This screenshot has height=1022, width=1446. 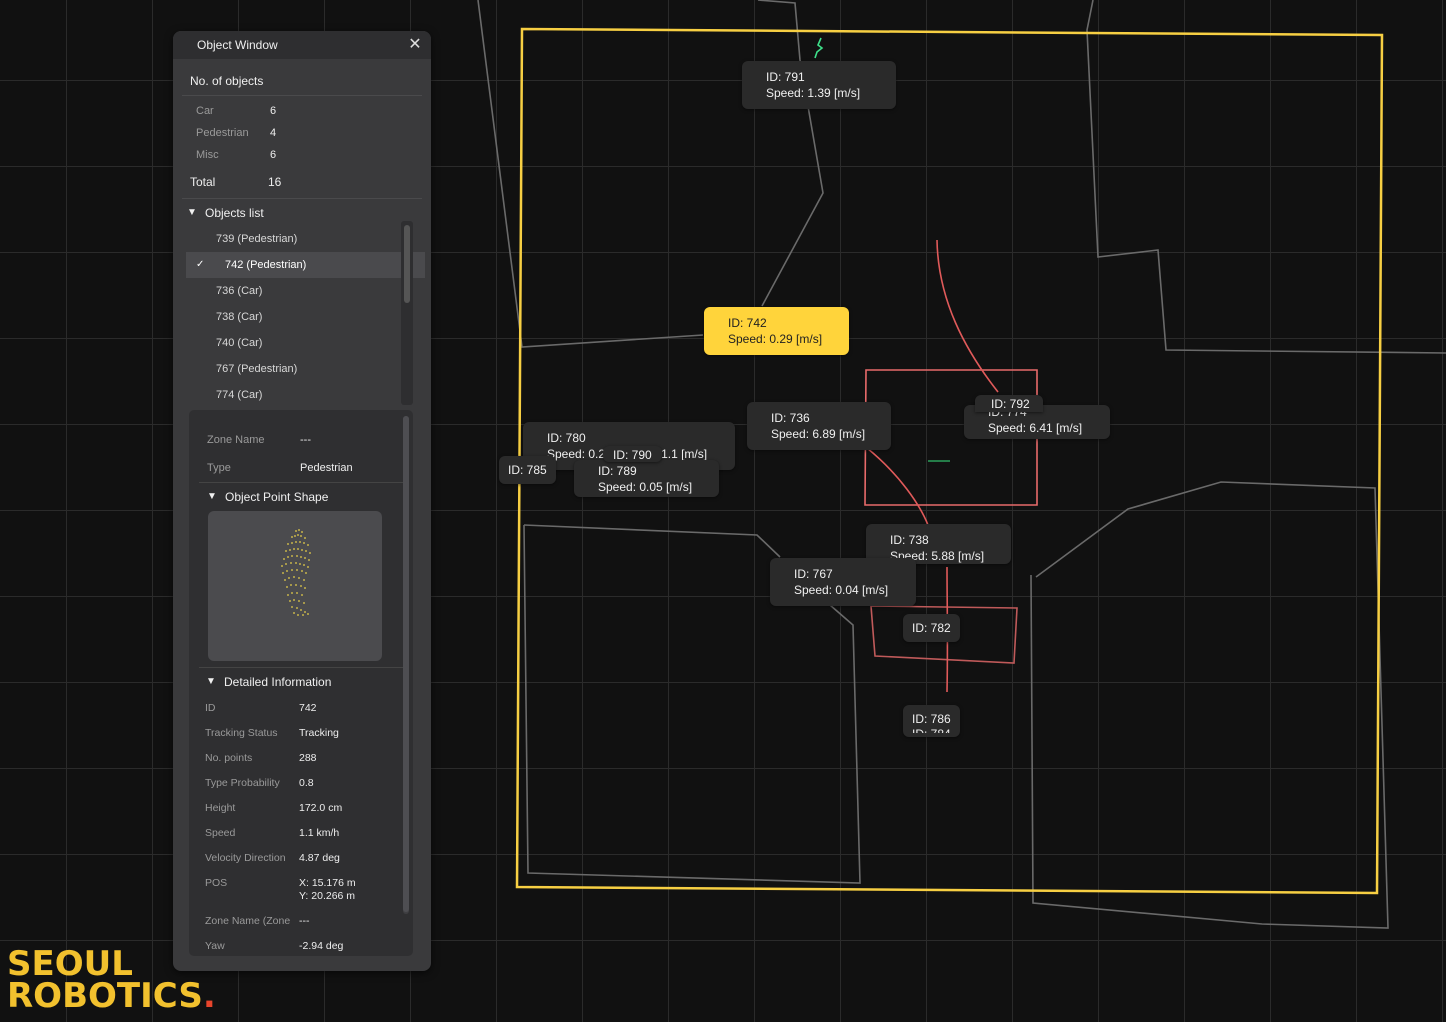 I want to click on object-tag-785: ID: 785, so click(x=527, y=470).